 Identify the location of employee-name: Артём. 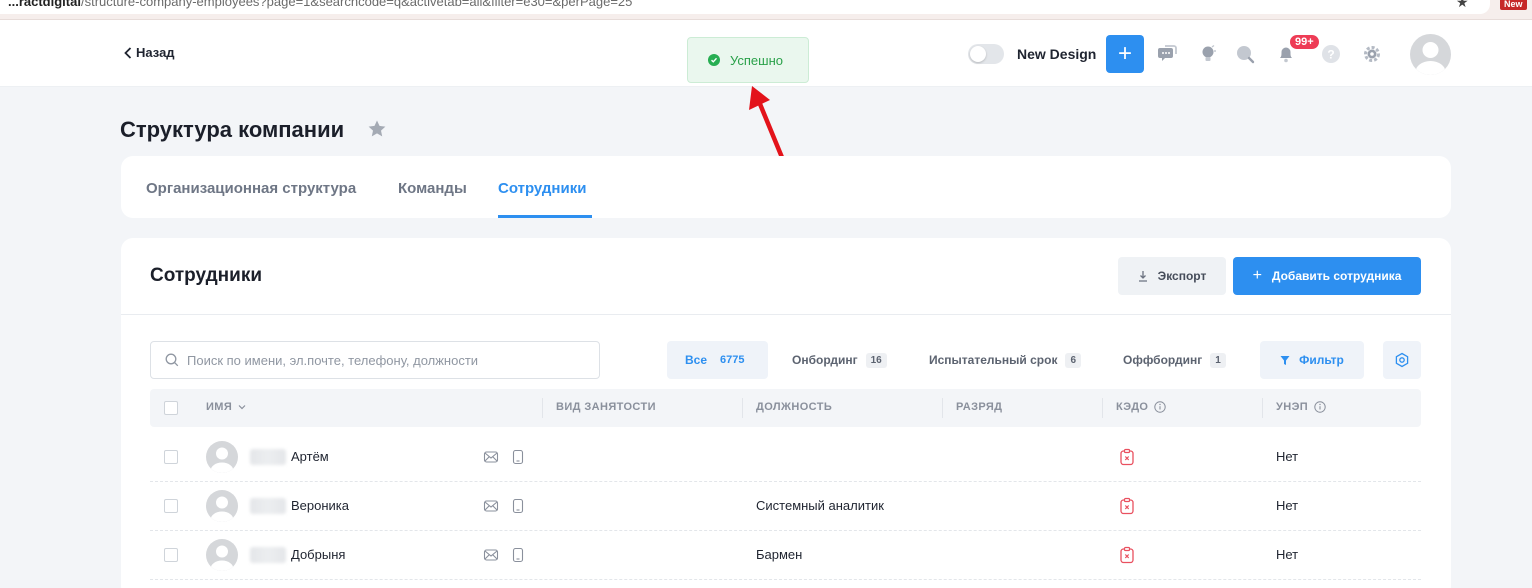
(310, 456).